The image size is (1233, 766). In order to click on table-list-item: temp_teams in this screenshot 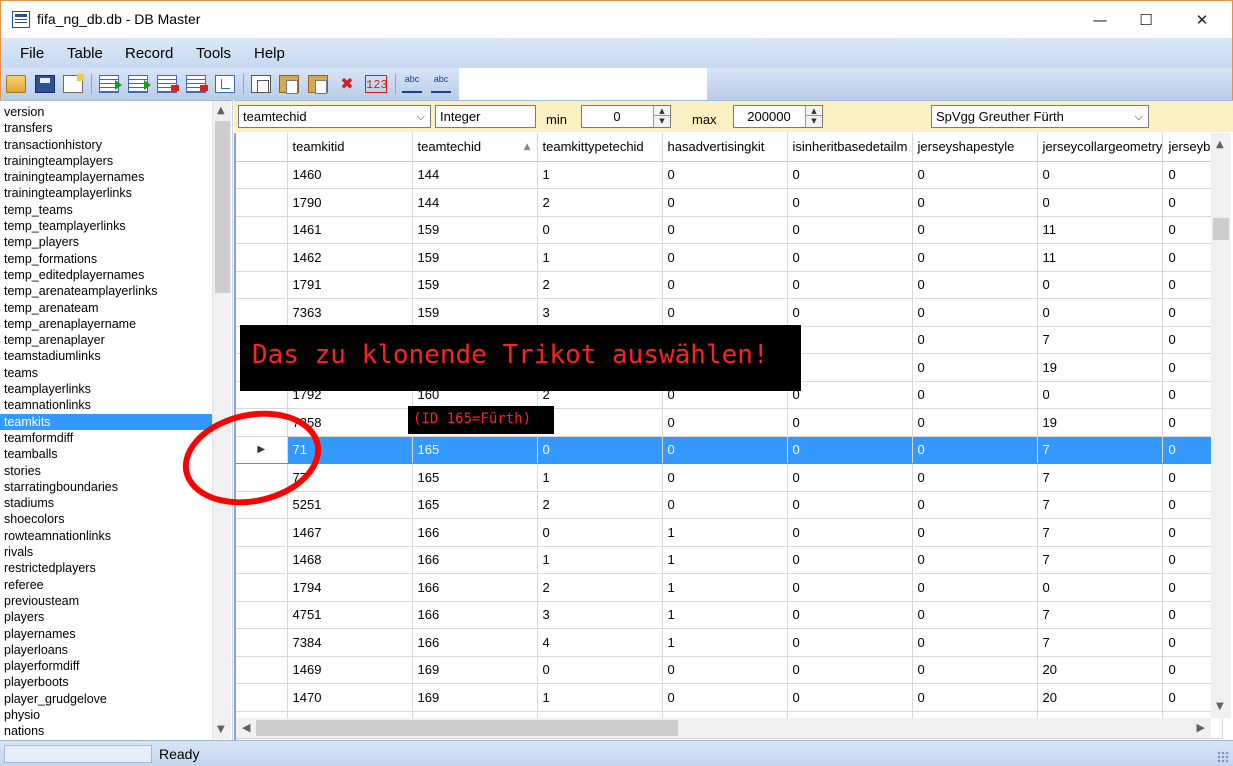, I will do `click(106, 210)`.